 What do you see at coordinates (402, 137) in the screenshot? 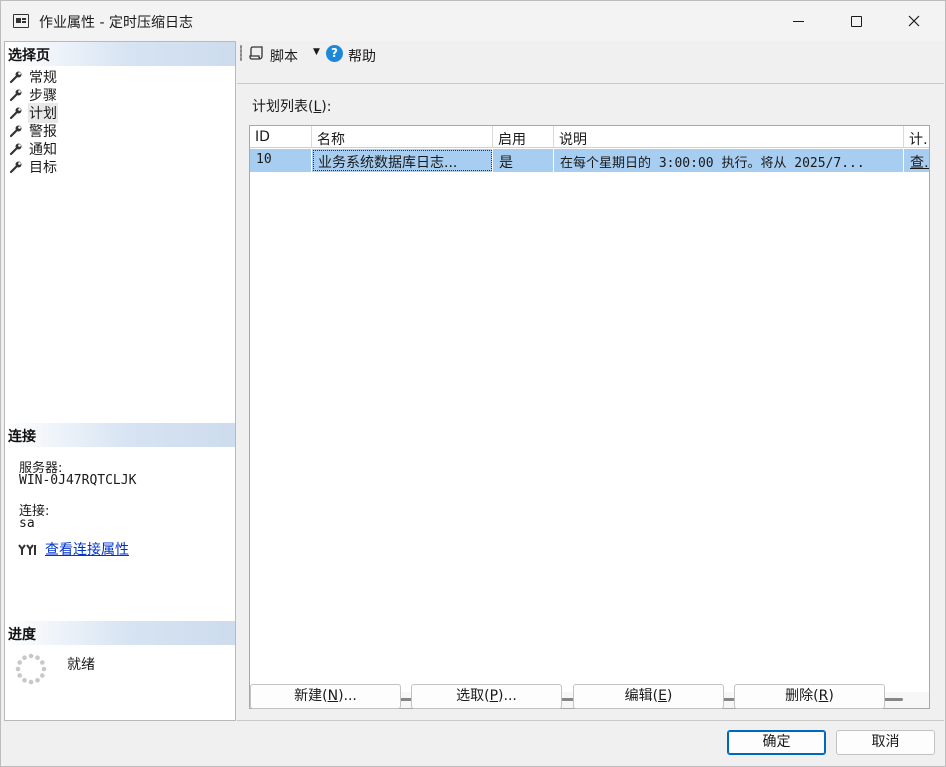
I see `column-header-name: 名称` at bounding box center [402, 137].